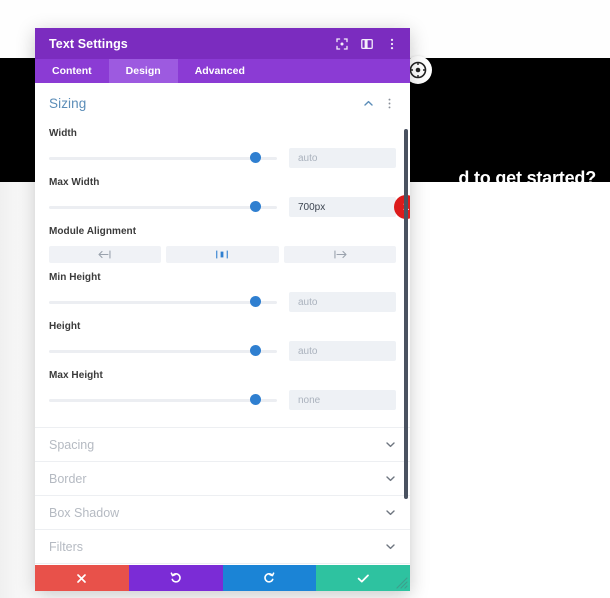 Image resolution: width=610 pixels, height=598 pixels. What do you see at coordinates (63, 133) in the screenshot?
I see `field-label: Width` at bounding box center [63, 133].